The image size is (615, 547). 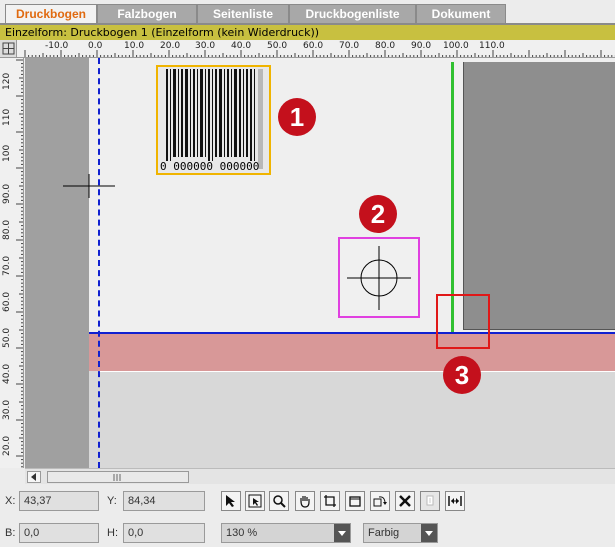 I want to click on tab-druckbogenliste: Druckbogenliste, so click(x=352, y=13).